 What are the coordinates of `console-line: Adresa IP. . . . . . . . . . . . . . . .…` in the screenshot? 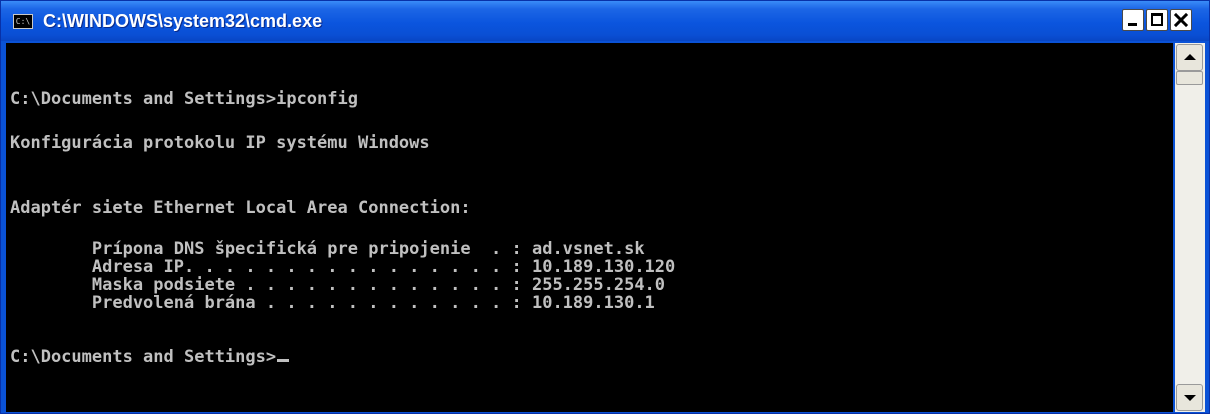 It's located at (343, 267).